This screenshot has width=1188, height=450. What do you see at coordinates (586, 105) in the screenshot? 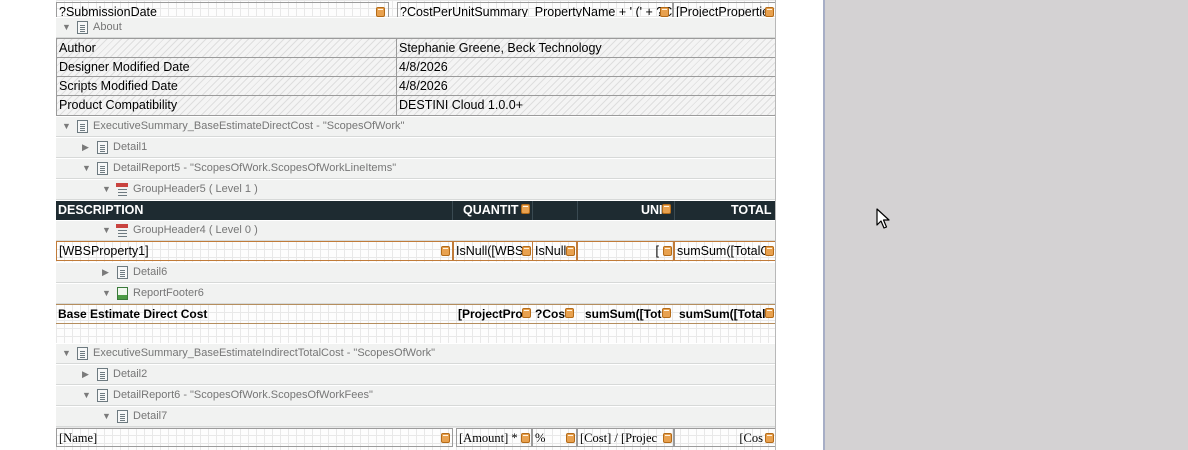
I see `about-value-compat: DESTINI Cloud 1.0.0+` at bounding box center [586, 105].